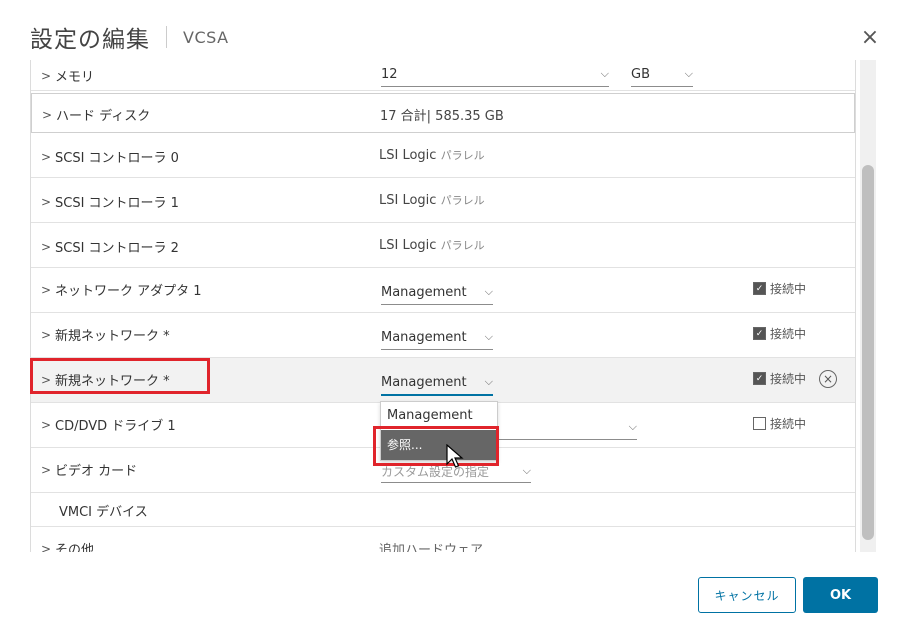 The height and width of the screenshot is (638, 901). Describe the element at coordinates (96, 115) in the screenshot. I see `row-label-hard-disk: > ハード ディスク` at that location.